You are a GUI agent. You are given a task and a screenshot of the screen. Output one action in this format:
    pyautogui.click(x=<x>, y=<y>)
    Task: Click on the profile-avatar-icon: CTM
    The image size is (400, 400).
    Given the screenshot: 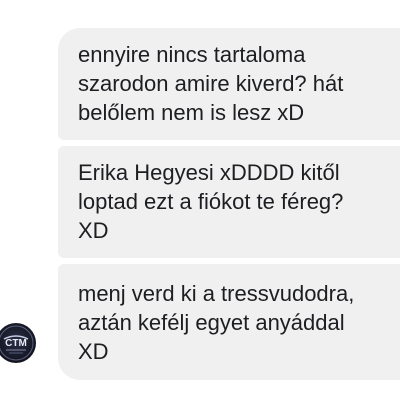 What is the action you would take?
    pyautogui.click(x=18, y=343)
    